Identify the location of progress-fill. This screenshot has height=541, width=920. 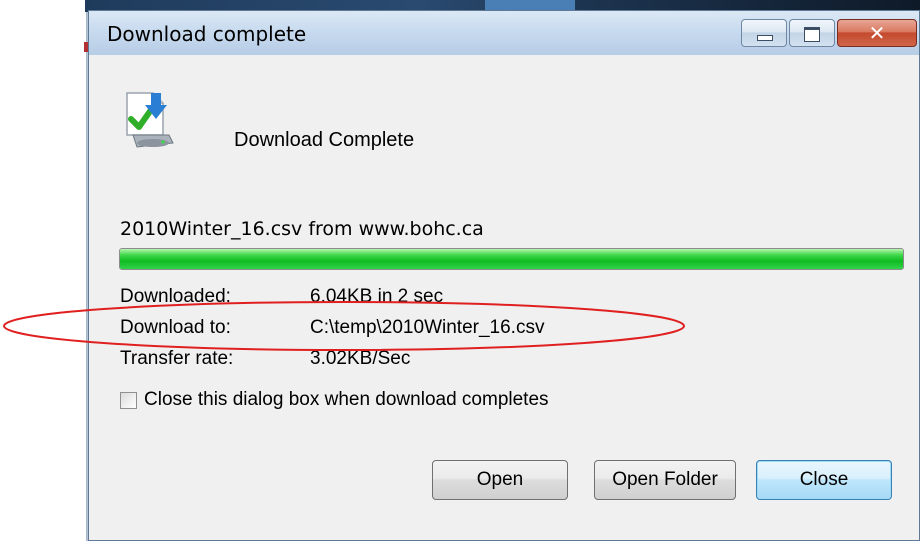
(511, 259).